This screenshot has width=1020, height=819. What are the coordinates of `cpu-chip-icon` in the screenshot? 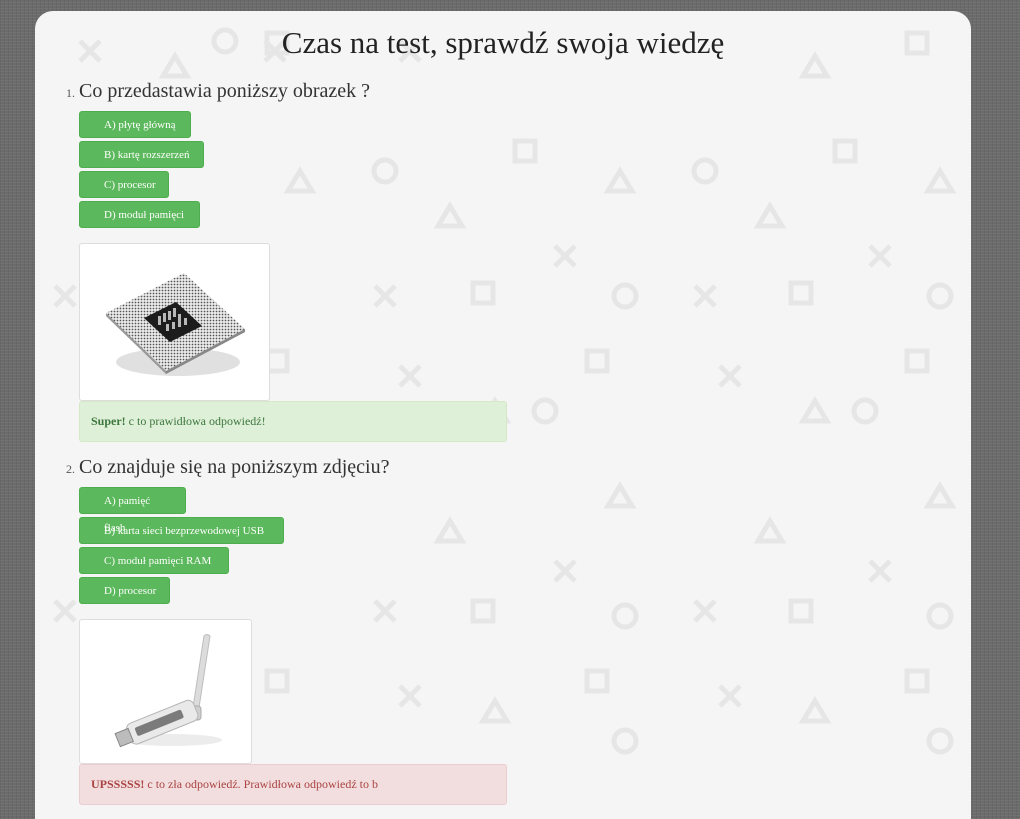 It's located at (175, 324).